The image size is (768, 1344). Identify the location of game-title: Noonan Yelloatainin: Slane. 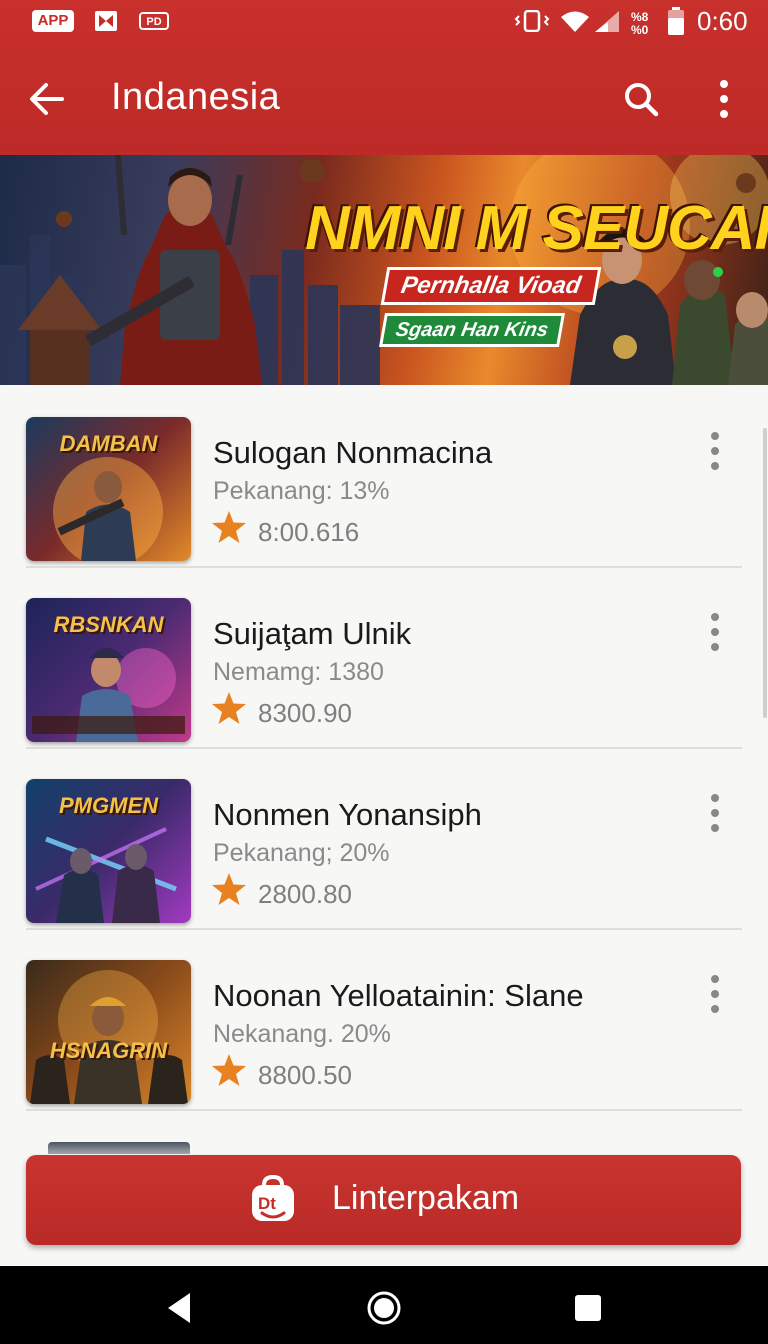
(398, 995).